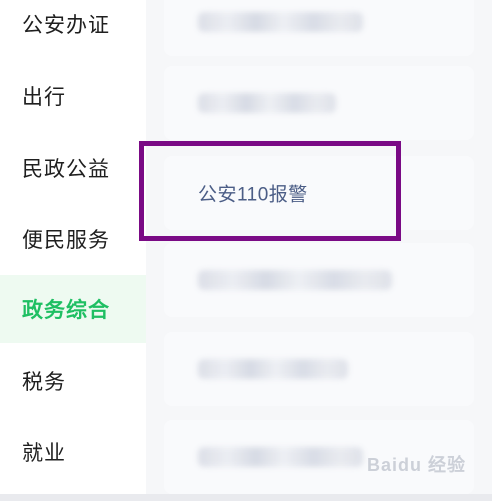 Image resolution: width=492 pixels, height=501 pixels. Describe the element at coordinates (44, 382) in the screenshot. I see `sidebar-item-label: 税务` at that location.